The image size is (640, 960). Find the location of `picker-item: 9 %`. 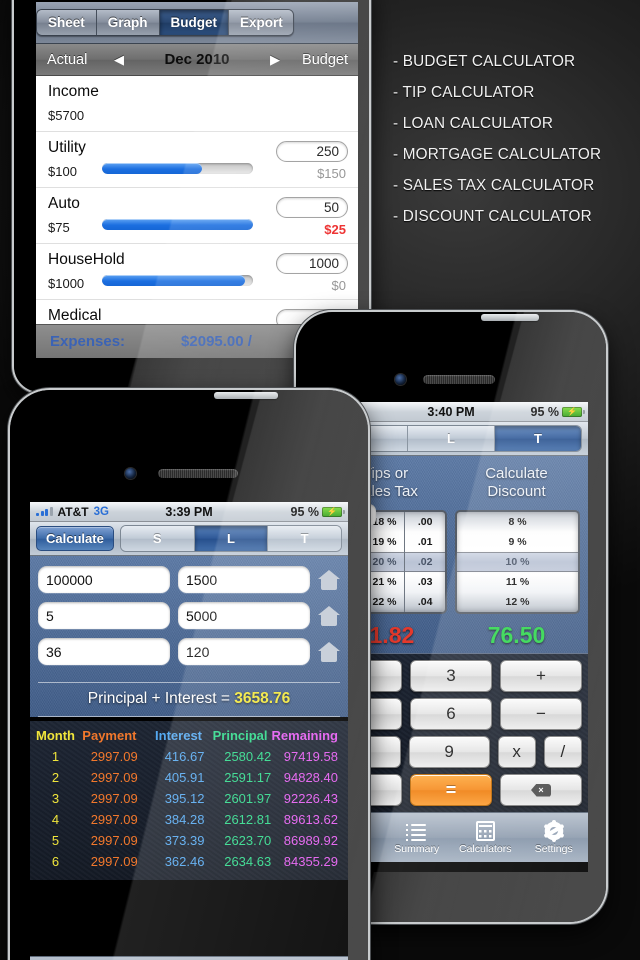

picker-item: 9 % is located at coordinates (517, 542).